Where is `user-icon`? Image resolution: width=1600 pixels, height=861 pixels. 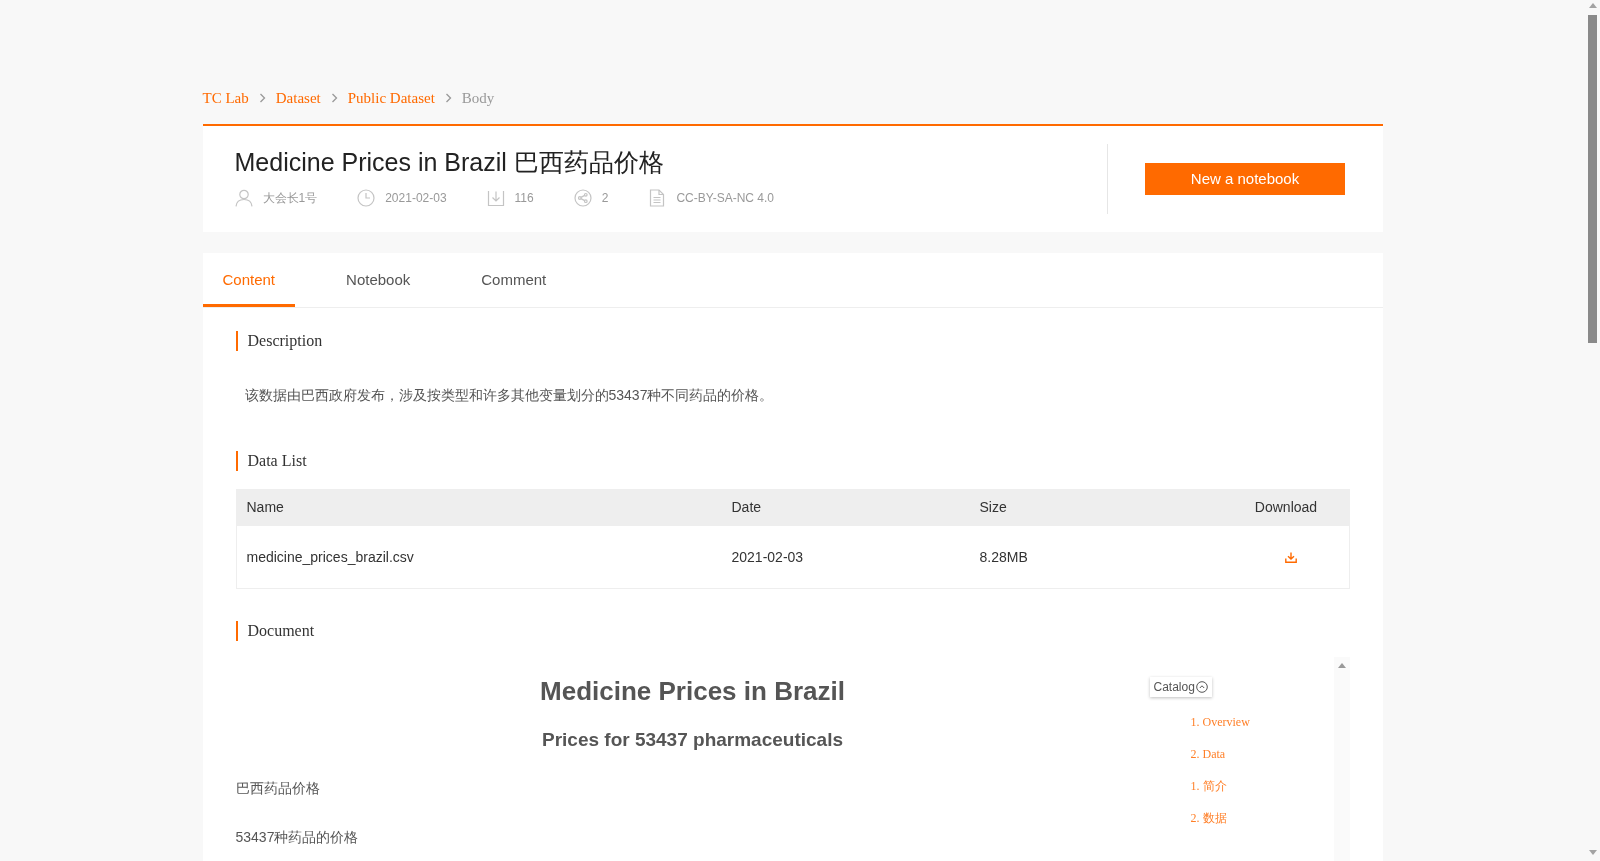 user-icon is located at coordinates (243, 198).